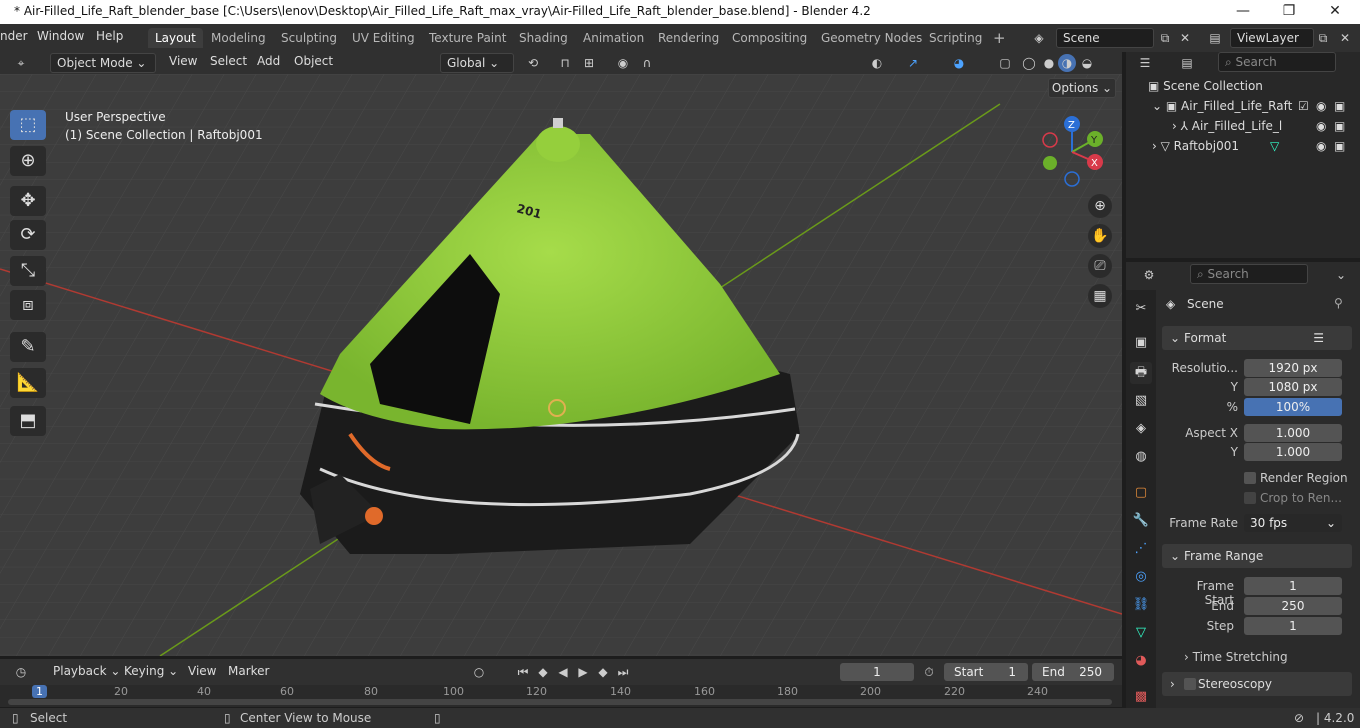 Image resolution: width=1360 pixels, height=728 pixels. What do you see at coordinates (583, 672) in the screenshot?
I see `play-icon: ▶` at bounding box center [583, 672].